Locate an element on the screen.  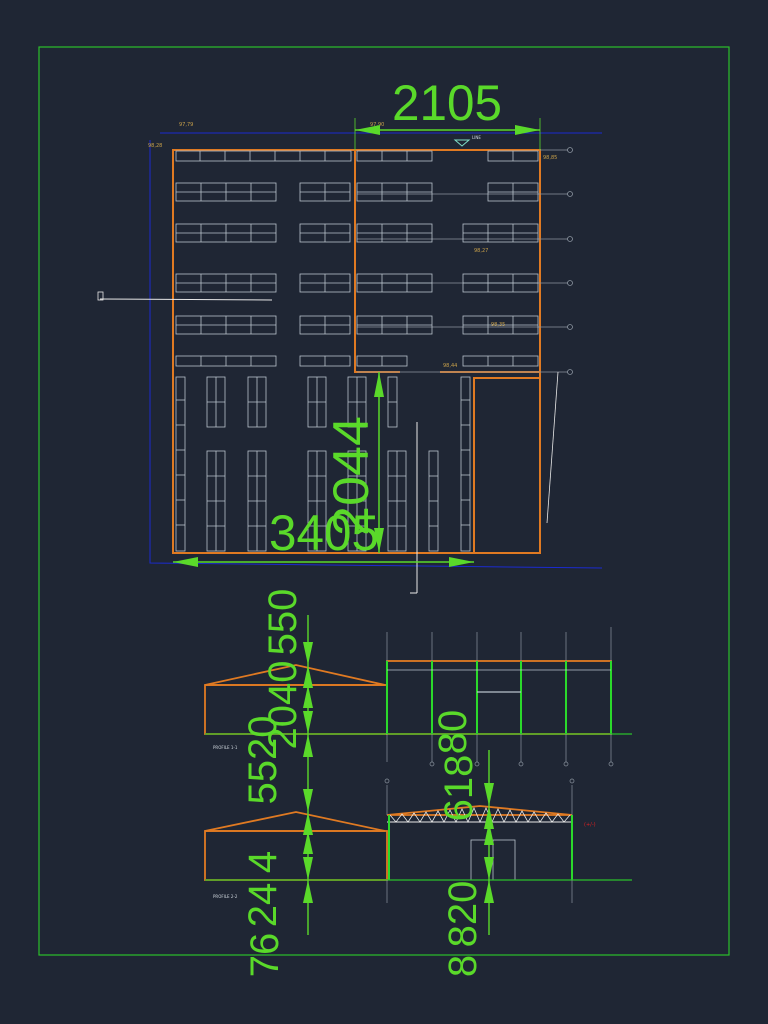
north-marker is located at coordinates (462, 143).